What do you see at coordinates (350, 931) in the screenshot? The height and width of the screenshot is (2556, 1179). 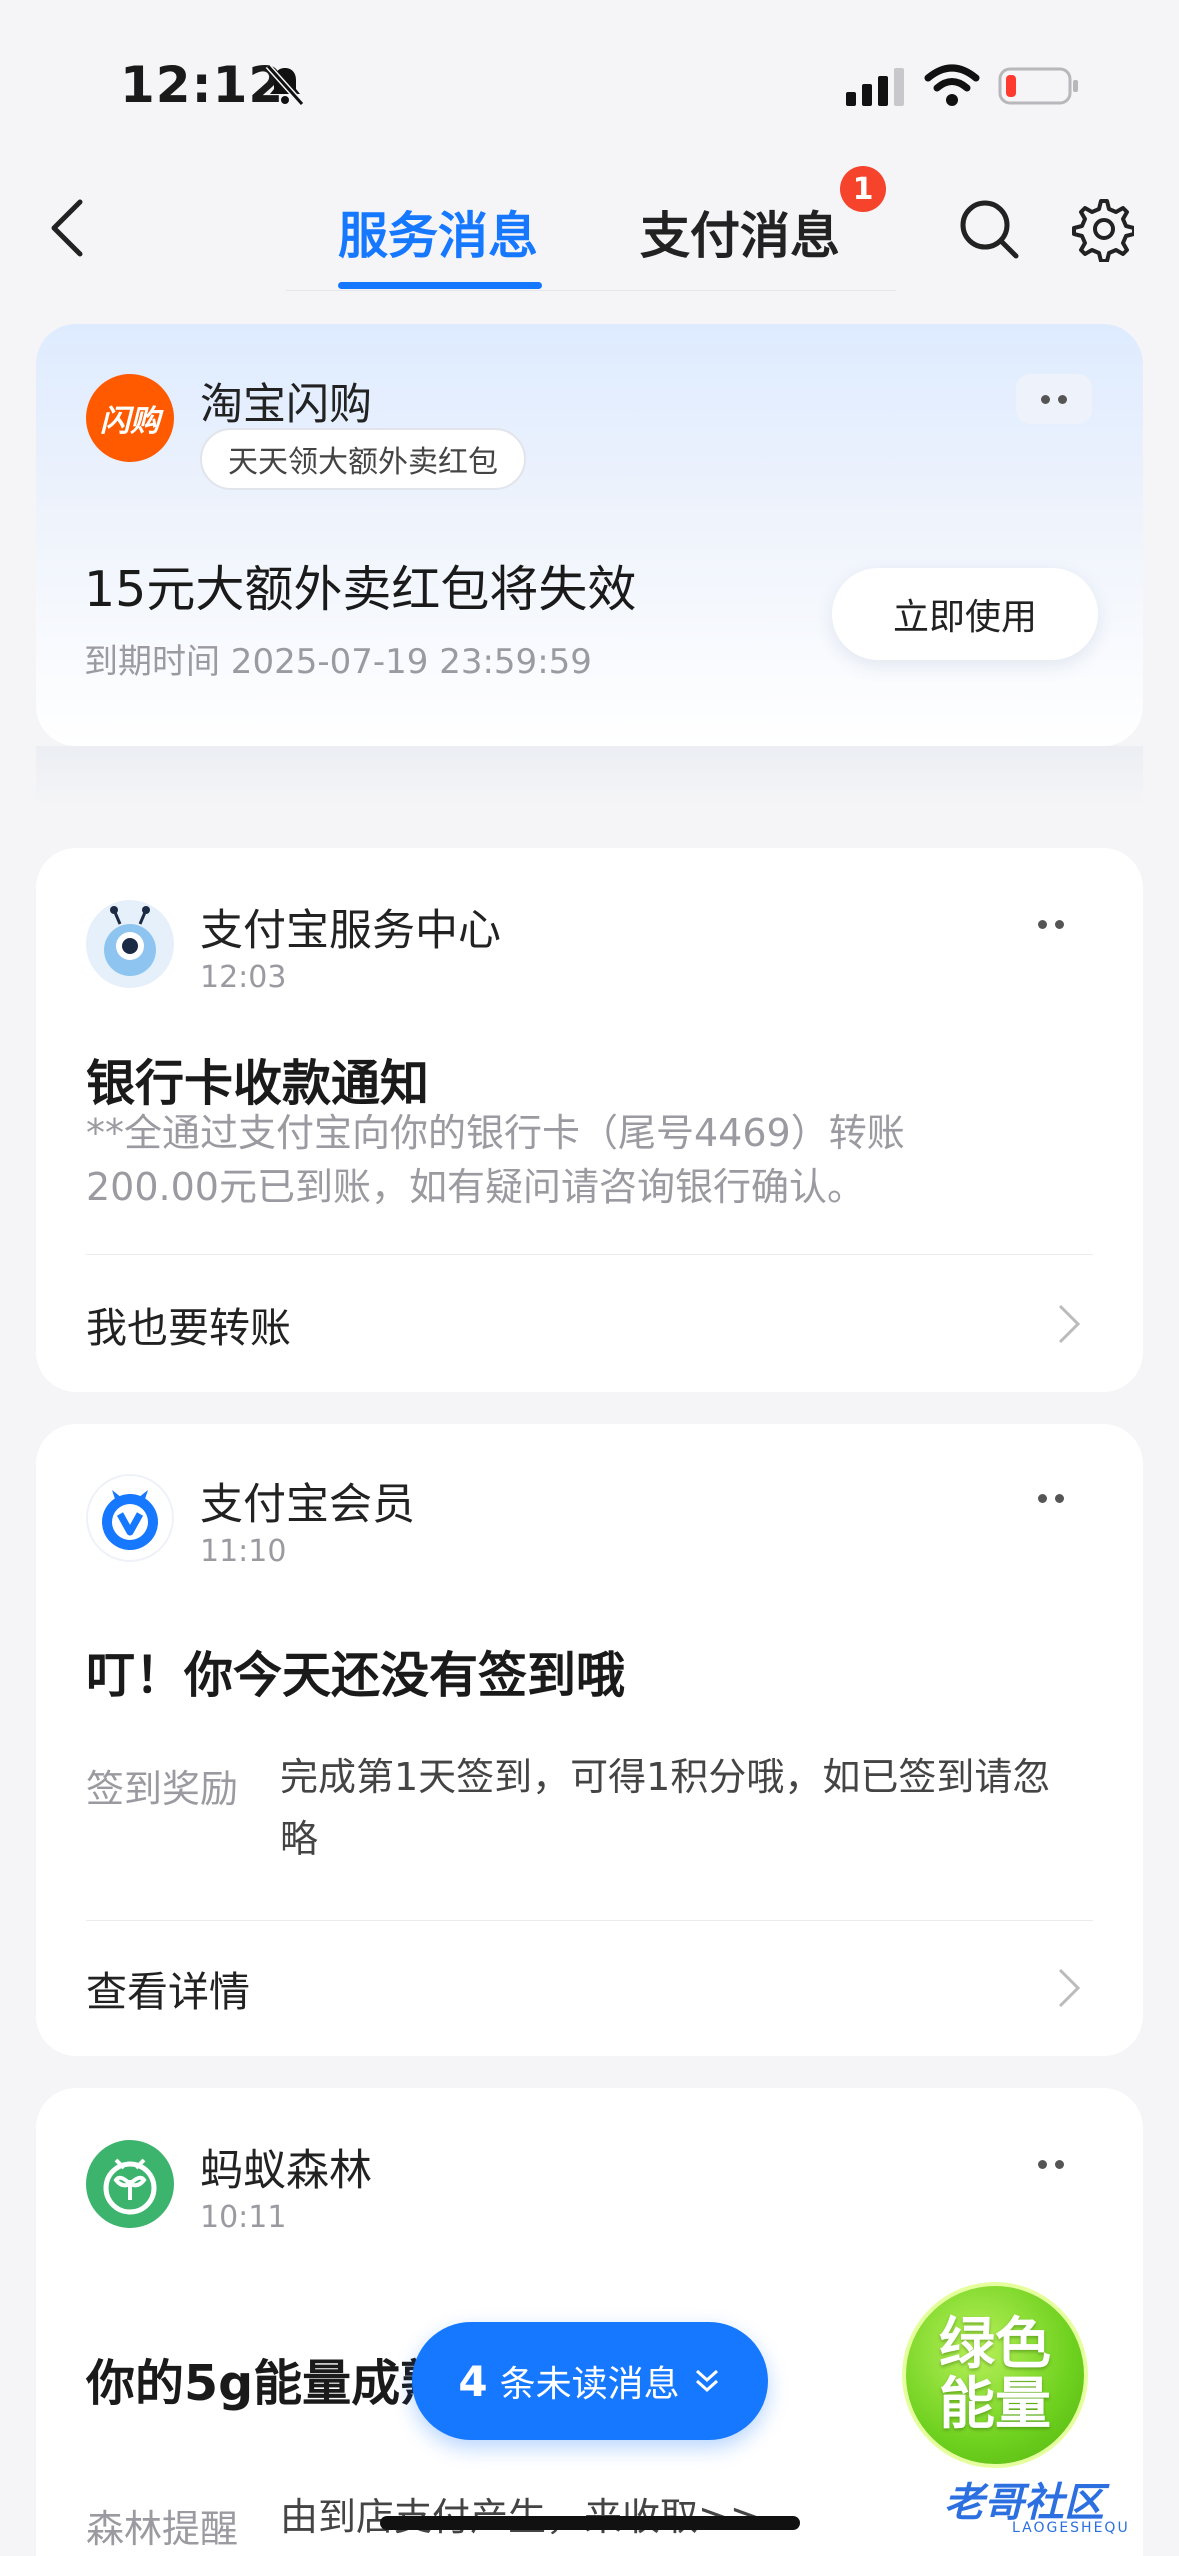 I see `sender-name: 支付宝服务中心` at bounding box center [350, 931].